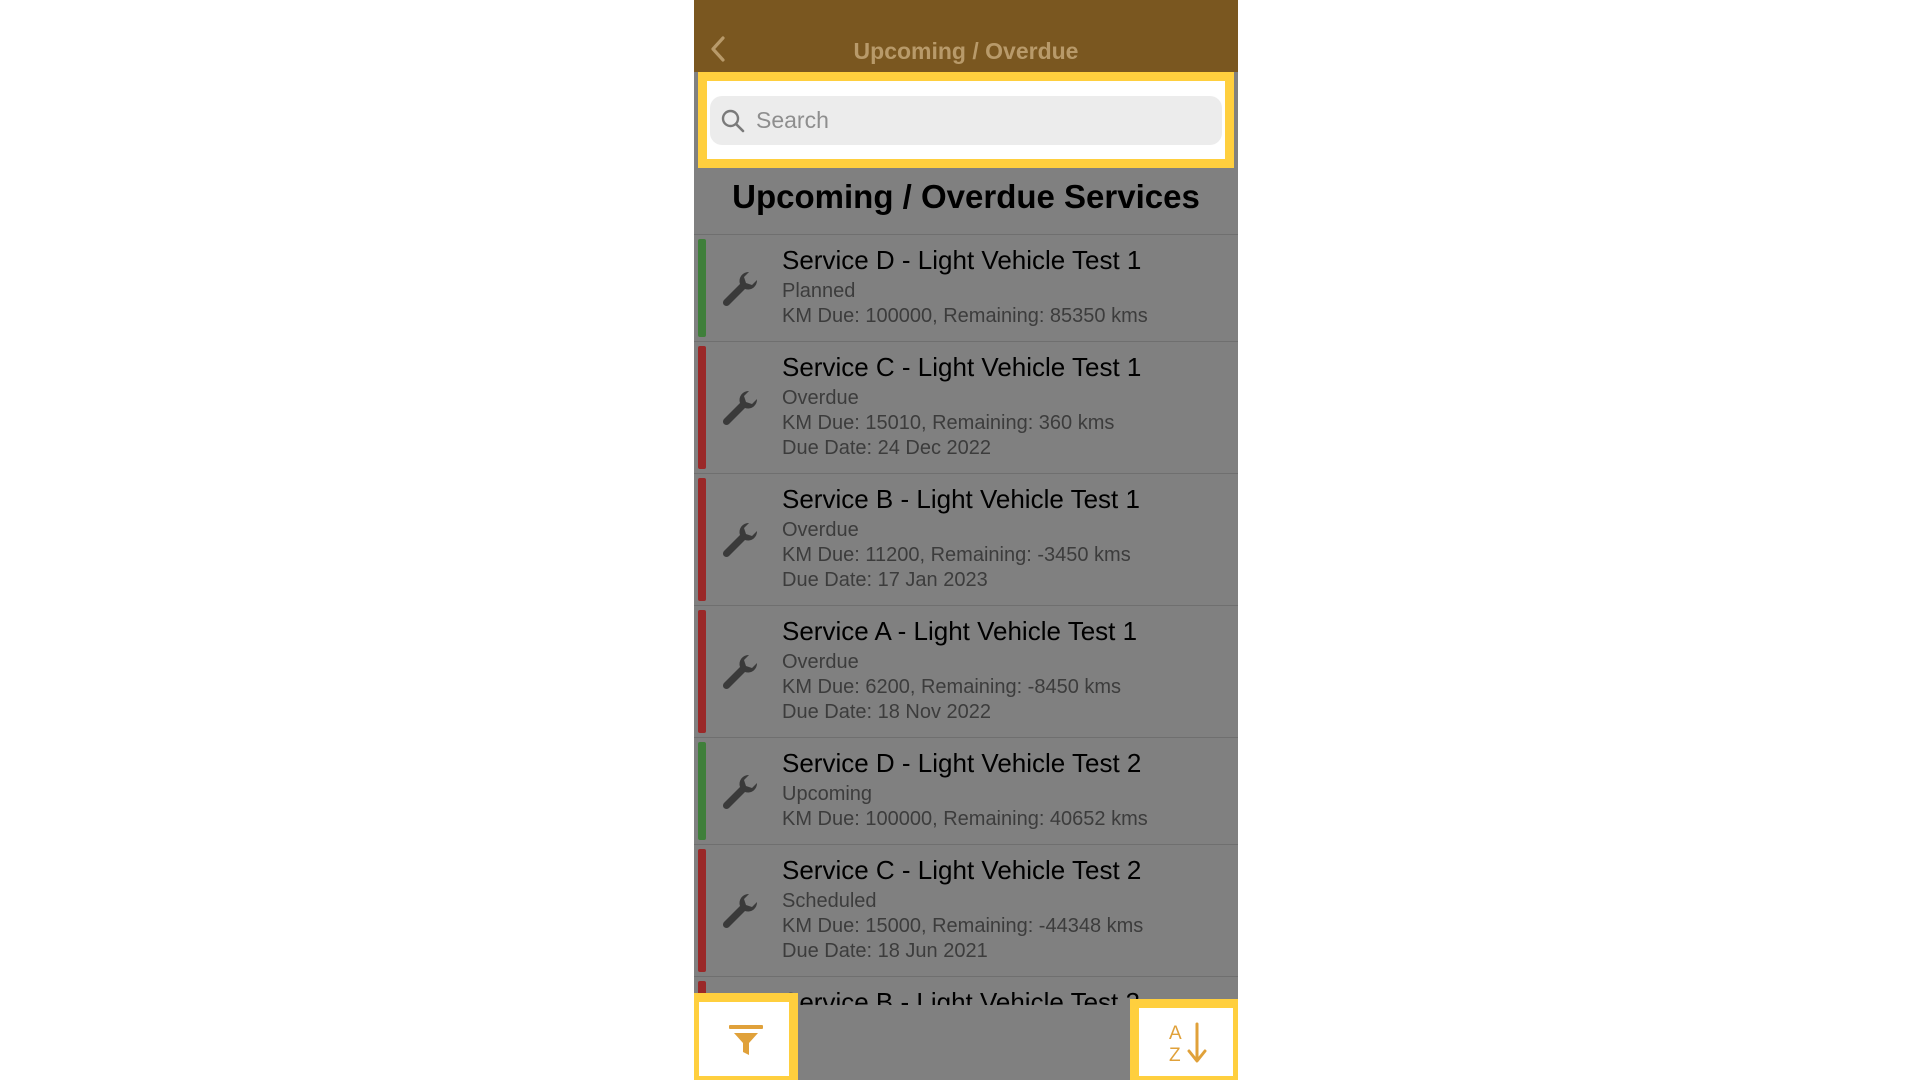 This screenshot has width=1920, height=1080. I want to click on service-status: Planned, so click(819, 291).